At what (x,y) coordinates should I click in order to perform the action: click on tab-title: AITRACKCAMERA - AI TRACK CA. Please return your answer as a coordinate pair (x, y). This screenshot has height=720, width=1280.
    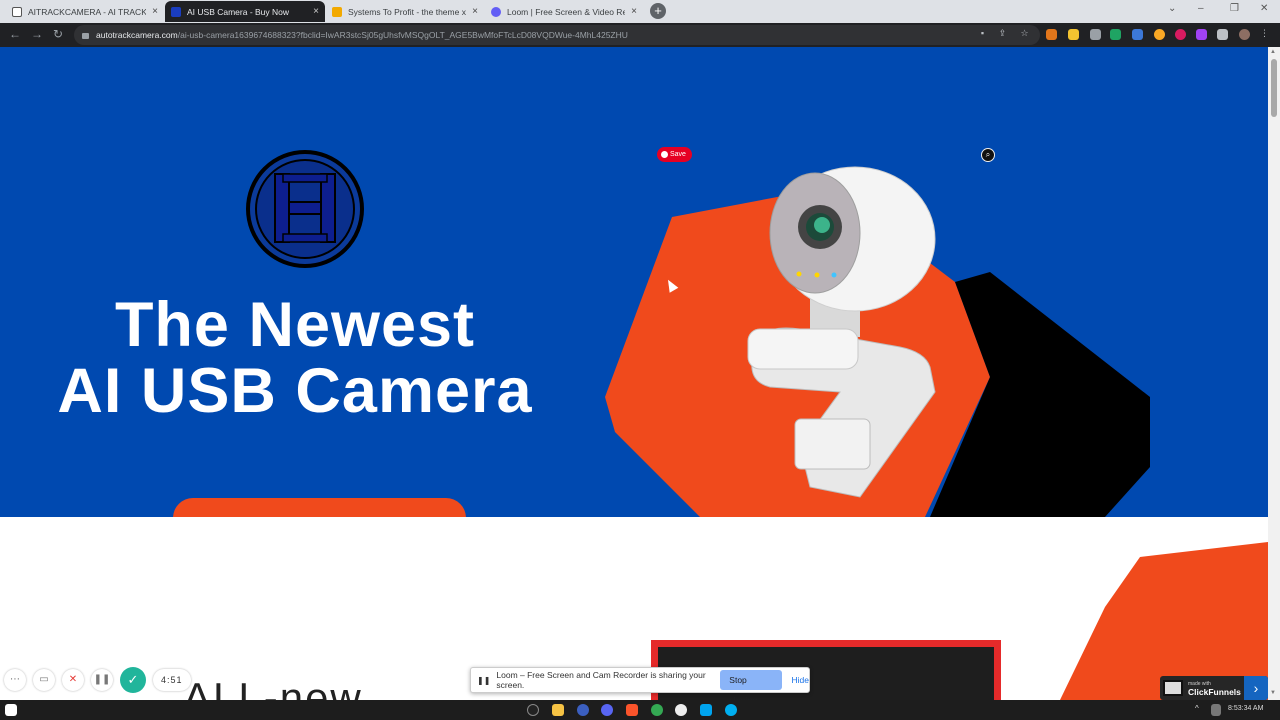
    Looking at the image, I should click on (87, 11).